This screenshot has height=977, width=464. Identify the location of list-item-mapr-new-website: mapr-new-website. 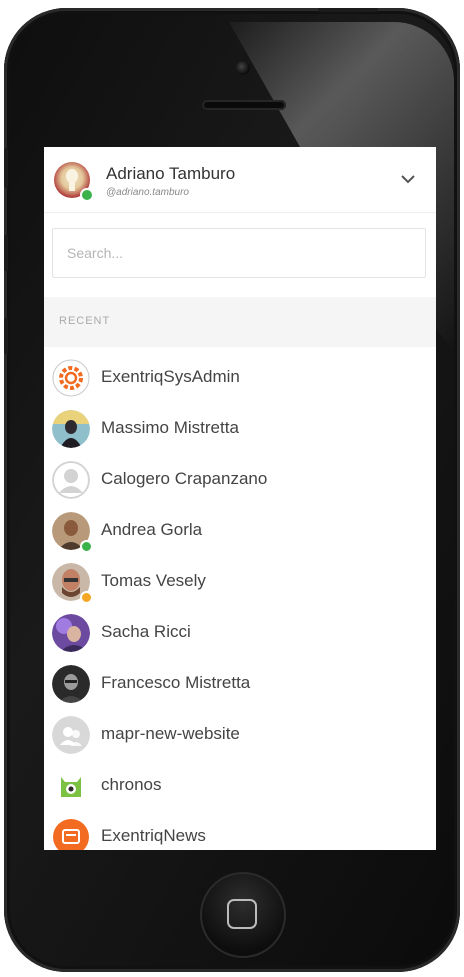
(240, 735).